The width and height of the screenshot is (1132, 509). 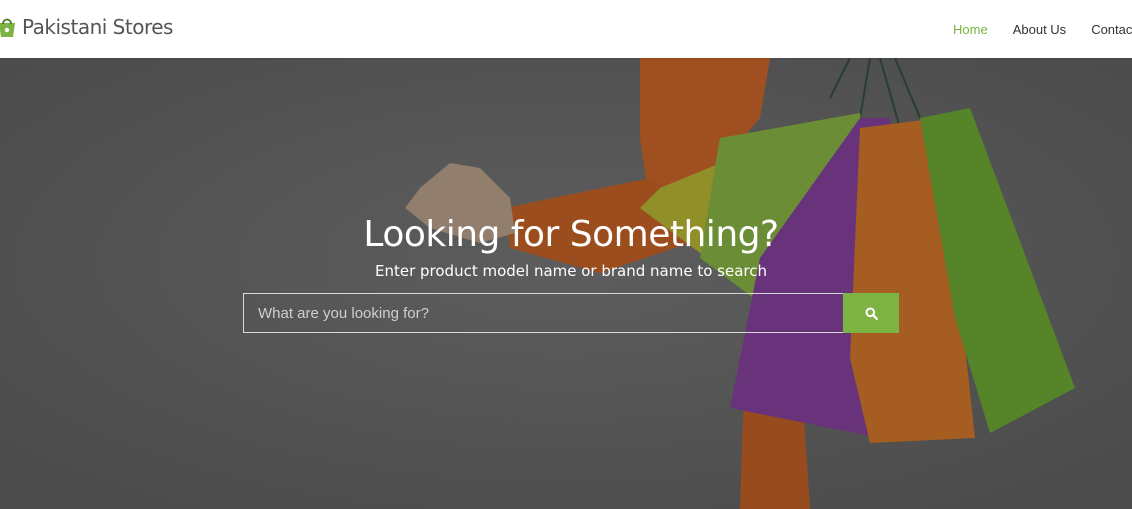 I want to click on nav-contact-link: Contact, so click(x=1111, y=29).